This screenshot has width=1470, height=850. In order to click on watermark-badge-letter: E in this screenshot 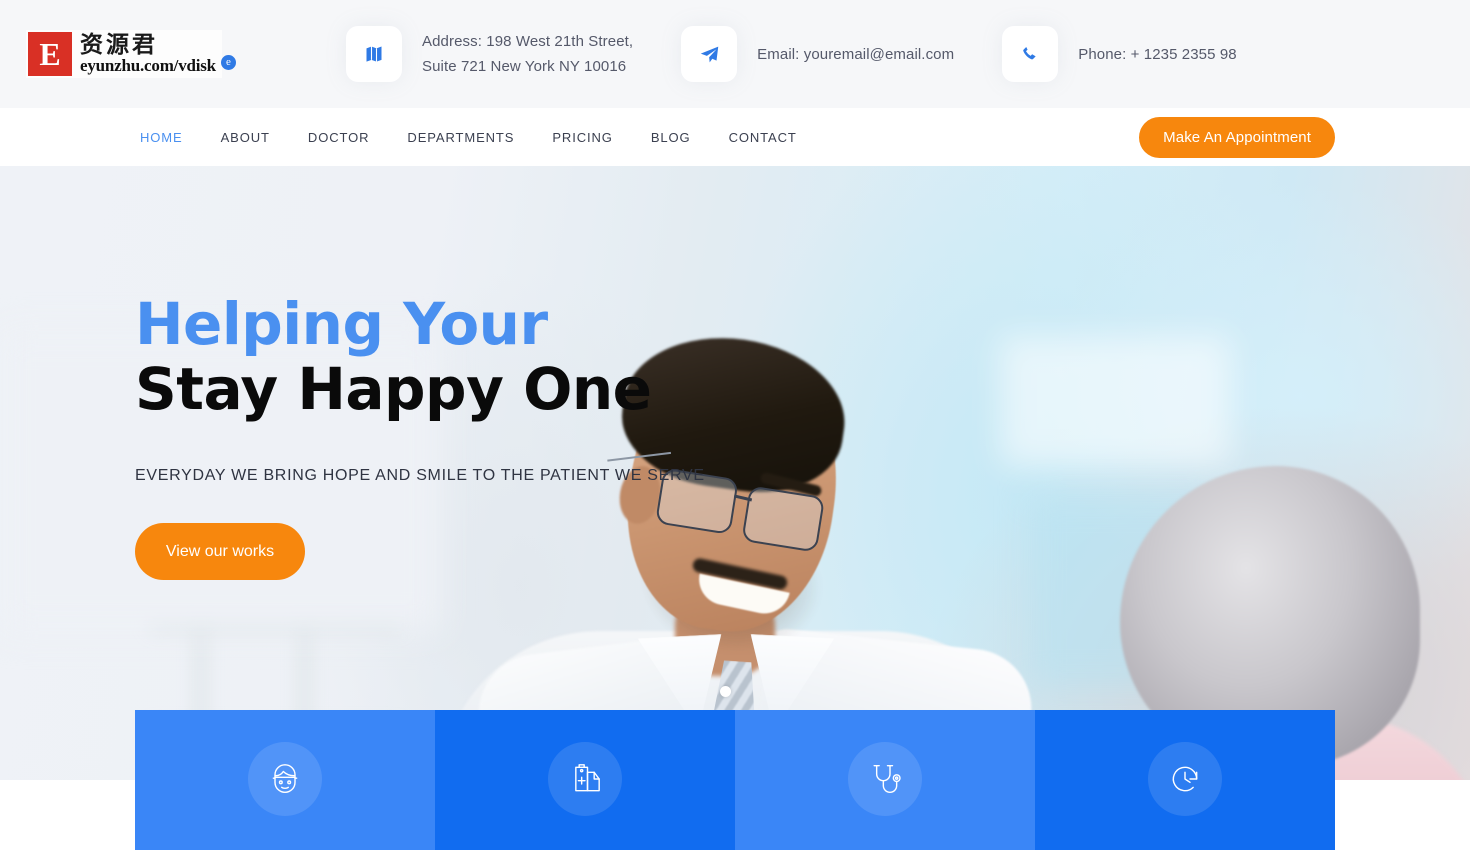, I will do `click(50, 54)`.